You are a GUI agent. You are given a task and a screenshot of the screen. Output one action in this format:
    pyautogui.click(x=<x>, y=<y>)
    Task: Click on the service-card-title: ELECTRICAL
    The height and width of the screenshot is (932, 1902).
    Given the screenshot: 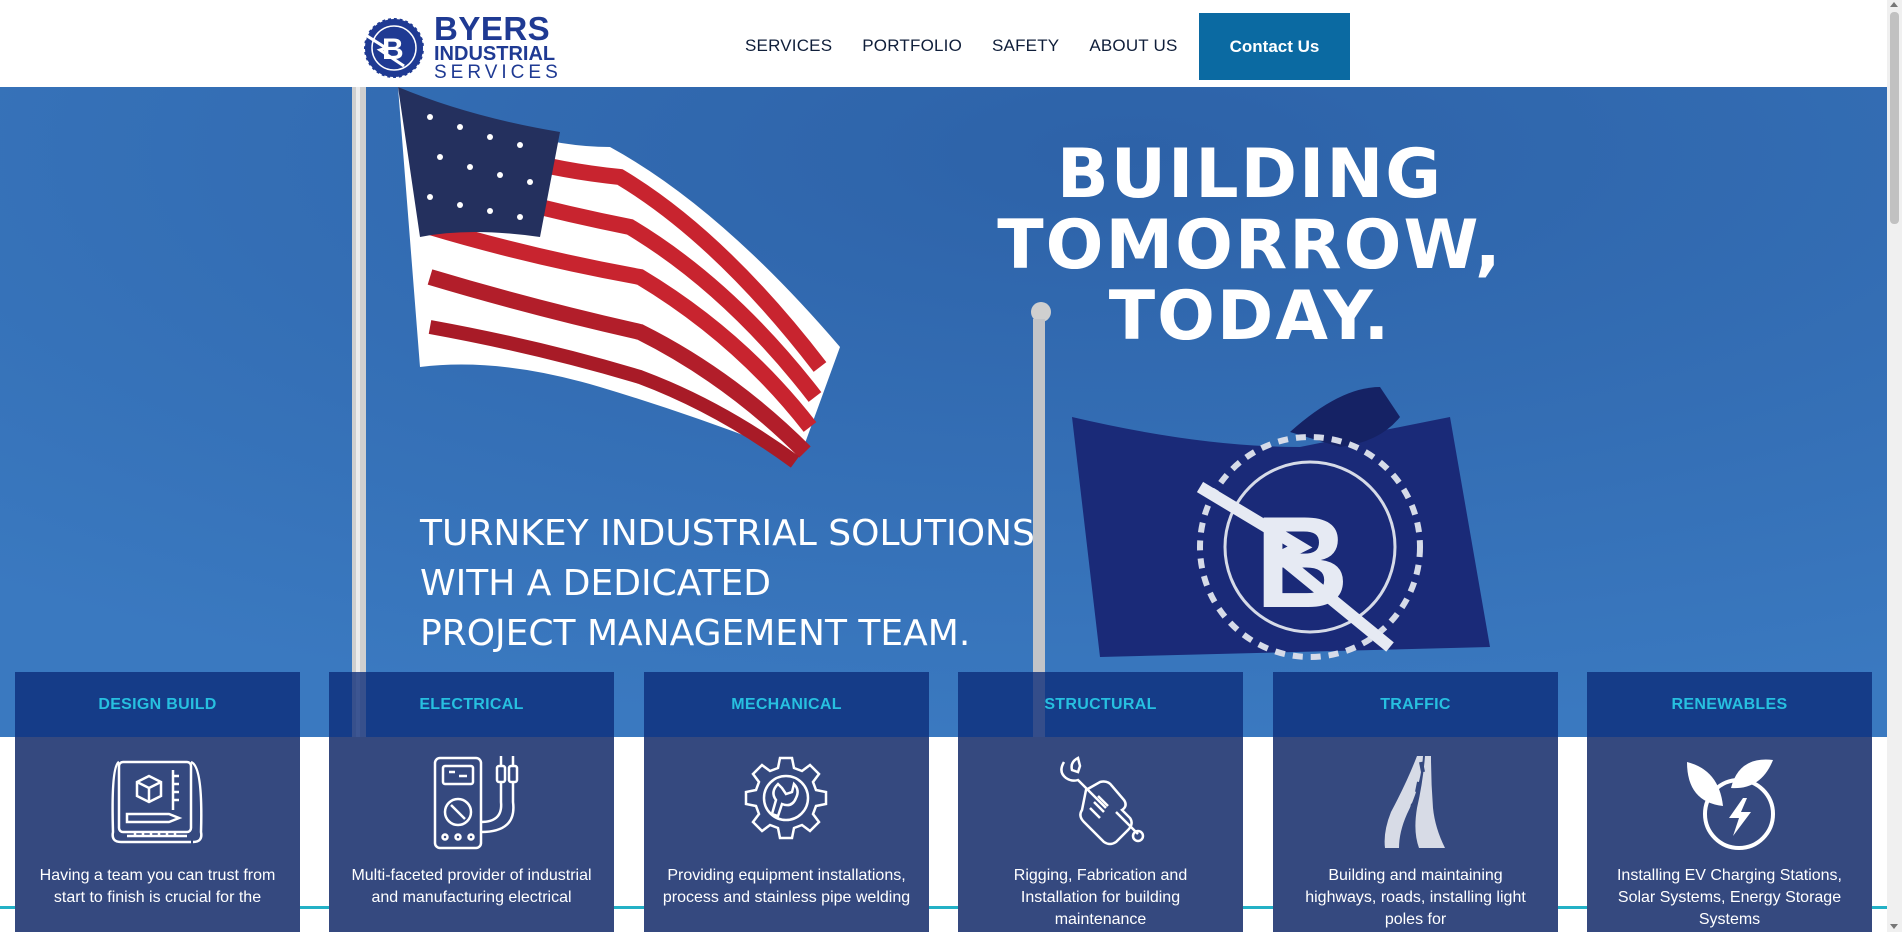 What is the action you would take?
    pyautogui.click(x=471, y=704)
    